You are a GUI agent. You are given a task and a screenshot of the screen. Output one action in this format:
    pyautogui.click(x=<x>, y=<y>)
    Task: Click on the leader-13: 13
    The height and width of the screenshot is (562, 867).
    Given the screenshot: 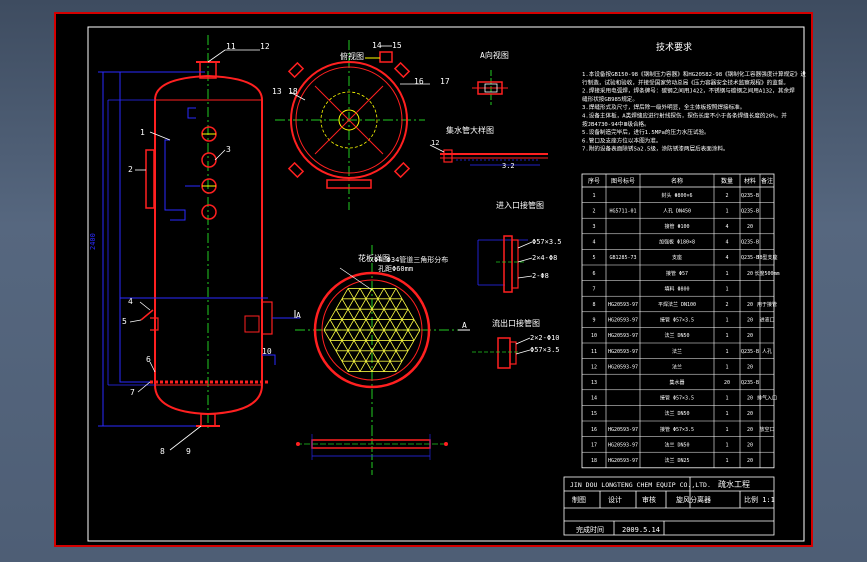 What is the action you would take?
    pyautogui.click(x=277, y=91)
    